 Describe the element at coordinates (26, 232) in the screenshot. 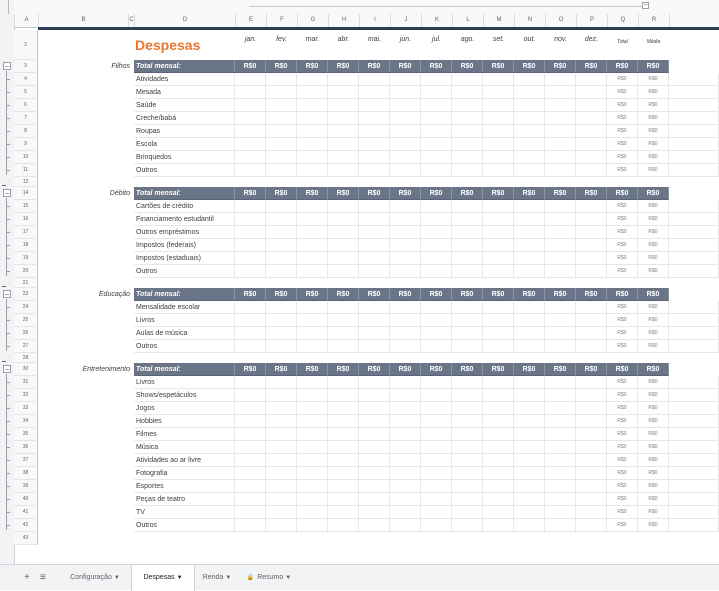

I see `row-header: 17` at that location.